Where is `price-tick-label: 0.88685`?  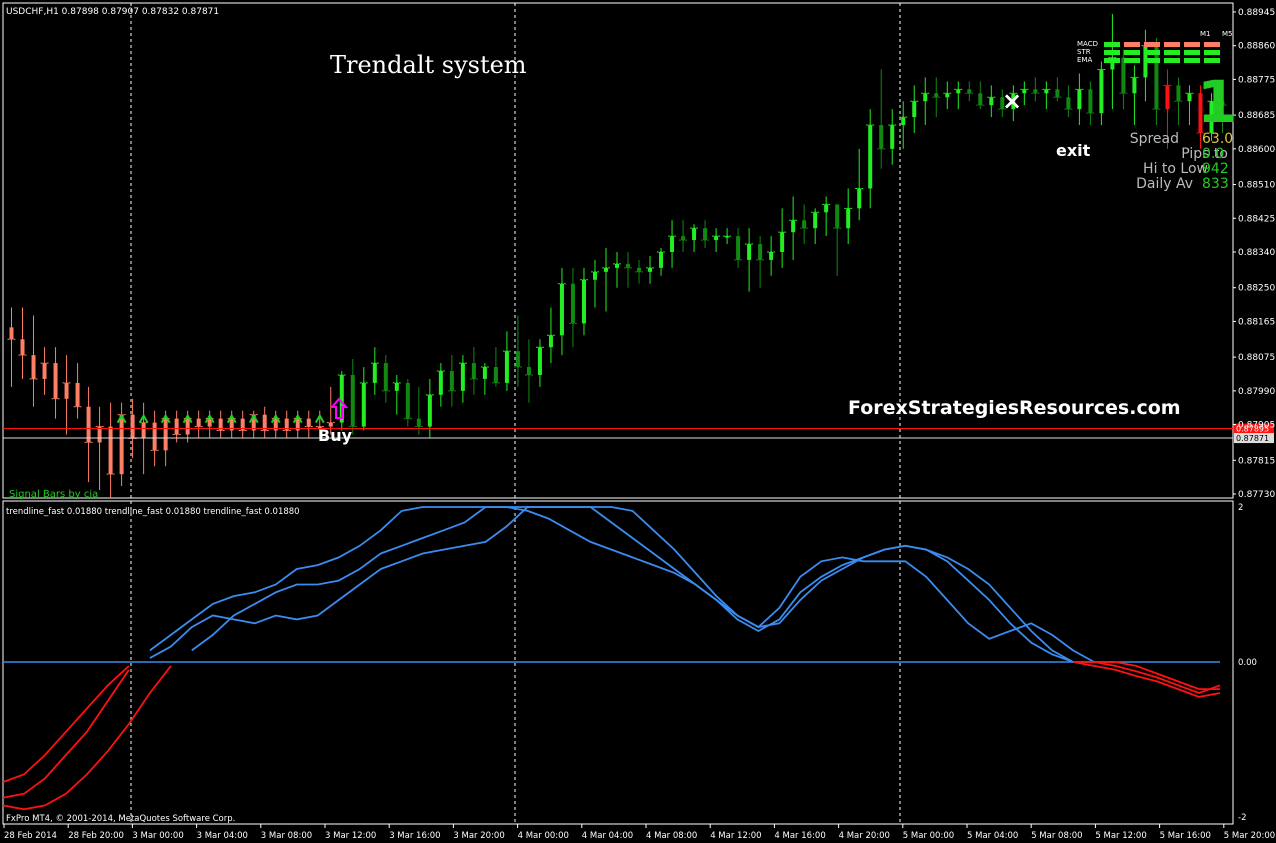 price-tick-label: 0.88685 is located at coordinates (1256, 116).